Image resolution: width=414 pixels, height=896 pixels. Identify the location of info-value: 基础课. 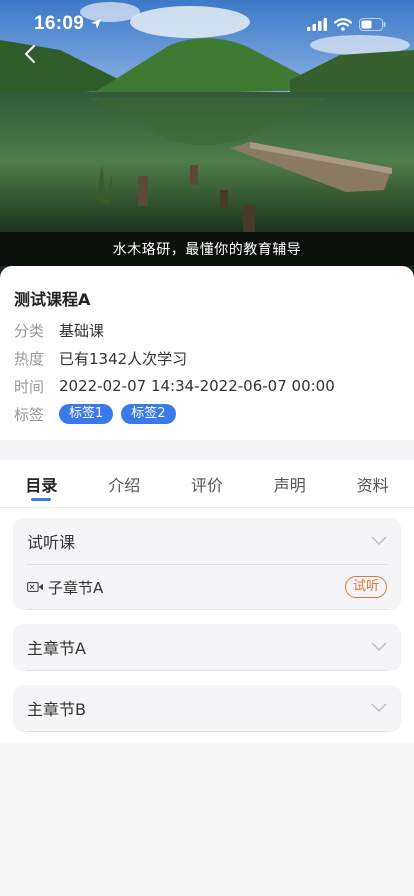
(82, 330).